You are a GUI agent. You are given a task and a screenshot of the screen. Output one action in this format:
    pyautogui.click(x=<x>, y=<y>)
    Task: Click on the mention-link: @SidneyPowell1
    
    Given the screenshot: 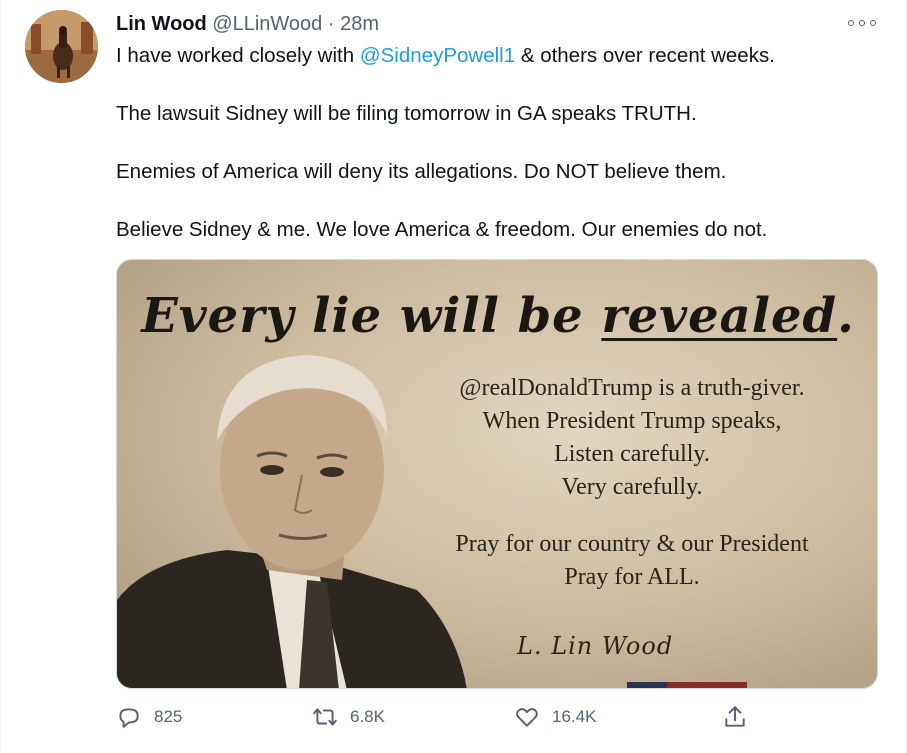 What is the action you would take?
    pyautogui.click(x=437, y=55)
    